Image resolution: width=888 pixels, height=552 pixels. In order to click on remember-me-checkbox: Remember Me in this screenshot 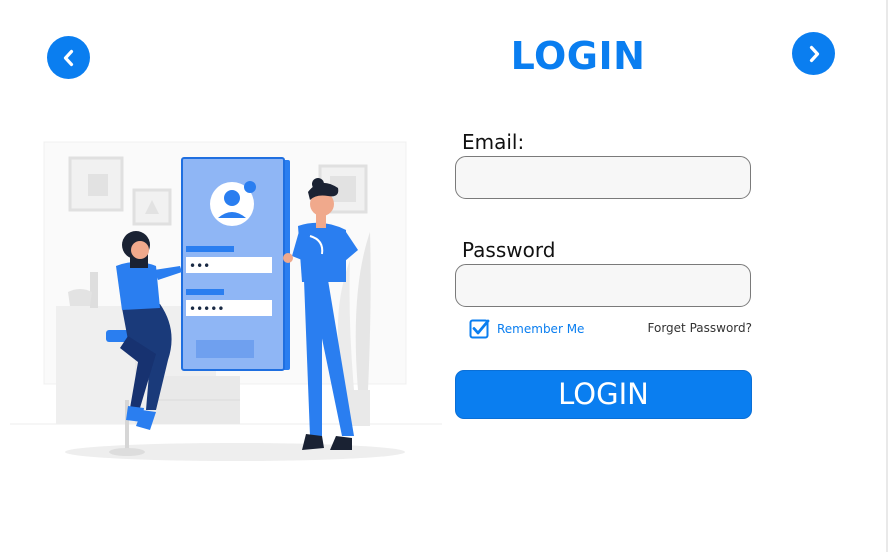, I will do `click(526, 328)`.